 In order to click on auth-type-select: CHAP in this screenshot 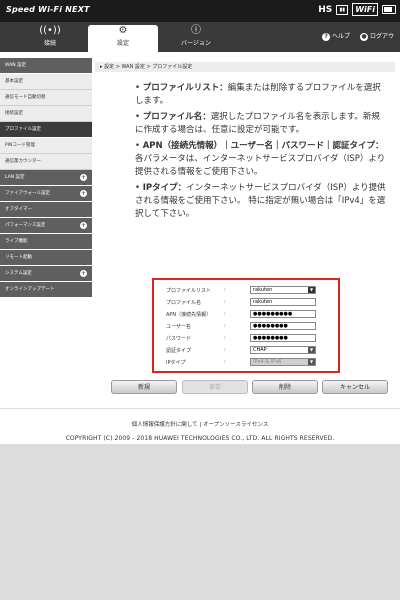, I will do `click(283, 350)`.